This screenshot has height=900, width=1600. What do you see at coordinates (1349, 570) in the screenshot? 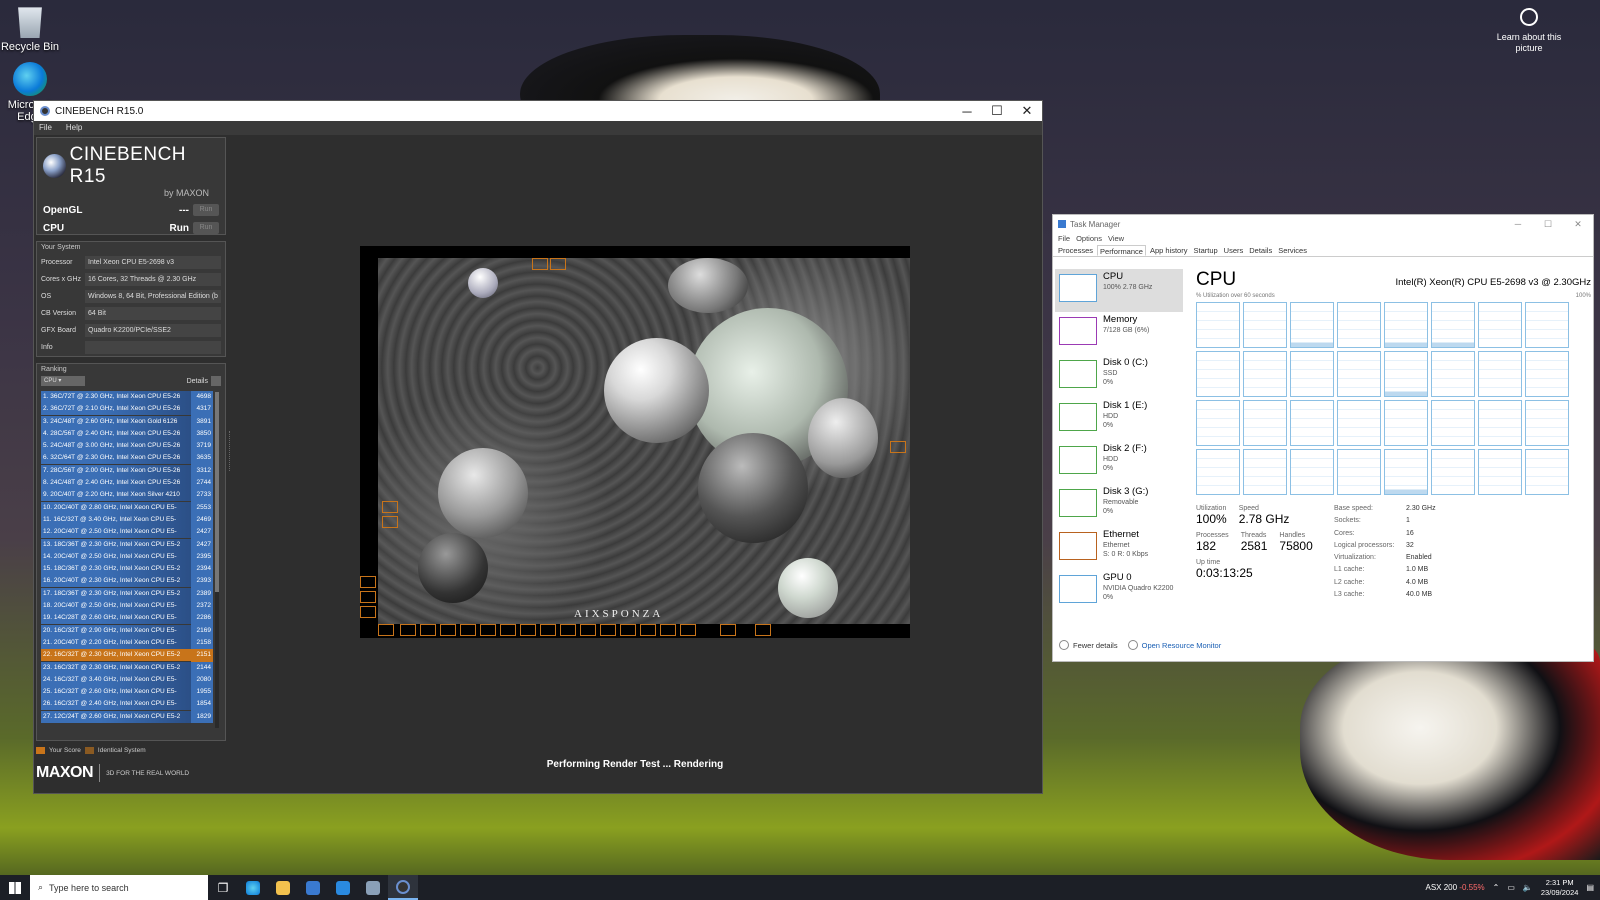
I see `spec-key: L1 cache:` at bounding box center [1349, 570].